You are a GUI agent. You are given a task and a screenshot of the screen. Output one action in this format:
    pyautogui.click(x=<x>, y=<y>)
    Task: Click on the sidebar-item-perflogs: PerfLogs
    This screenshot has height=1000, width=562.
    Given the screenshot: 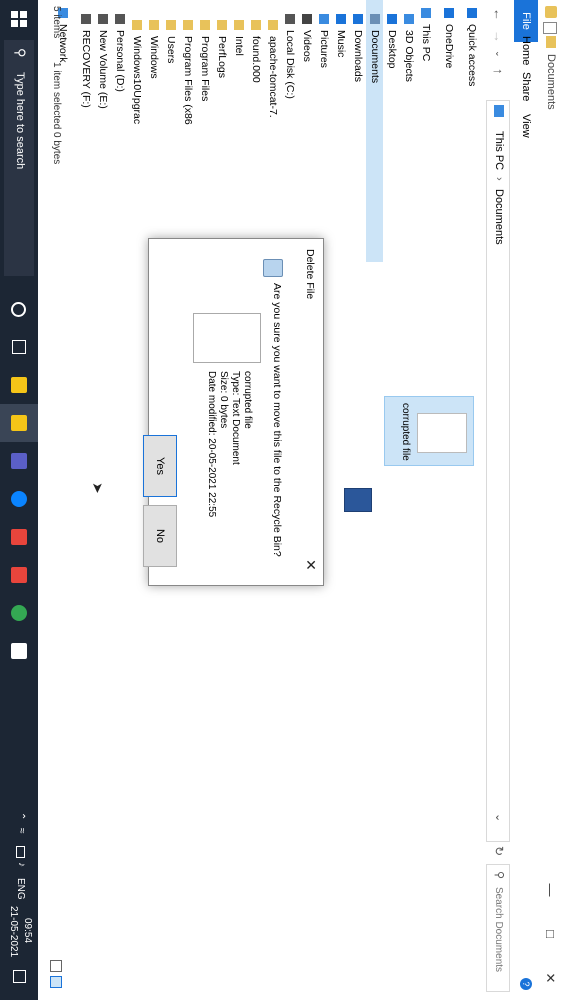 What is the action you would take?
    pyautogui.click(x=221, y=131)
    